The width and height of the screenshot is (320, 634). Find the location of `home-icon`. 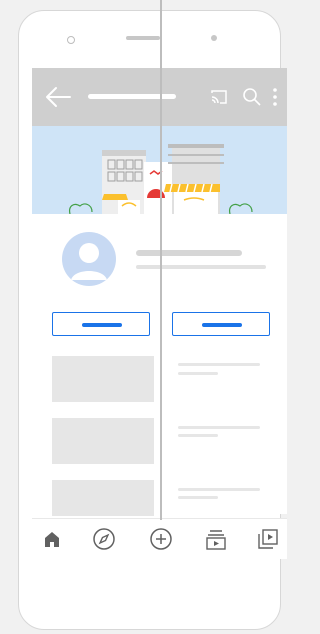

home-icon is located at coordinates (52, 539).